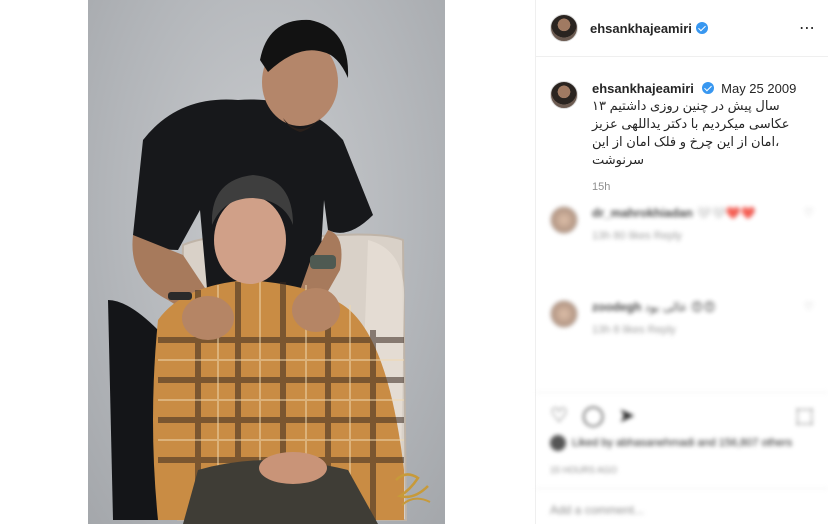 The width and height of the screenshot is (828, 524). I want to click on list-item: zoodegh عالی بود 😍😍 13h 8 likes Reply ♡, so click(682, 337).